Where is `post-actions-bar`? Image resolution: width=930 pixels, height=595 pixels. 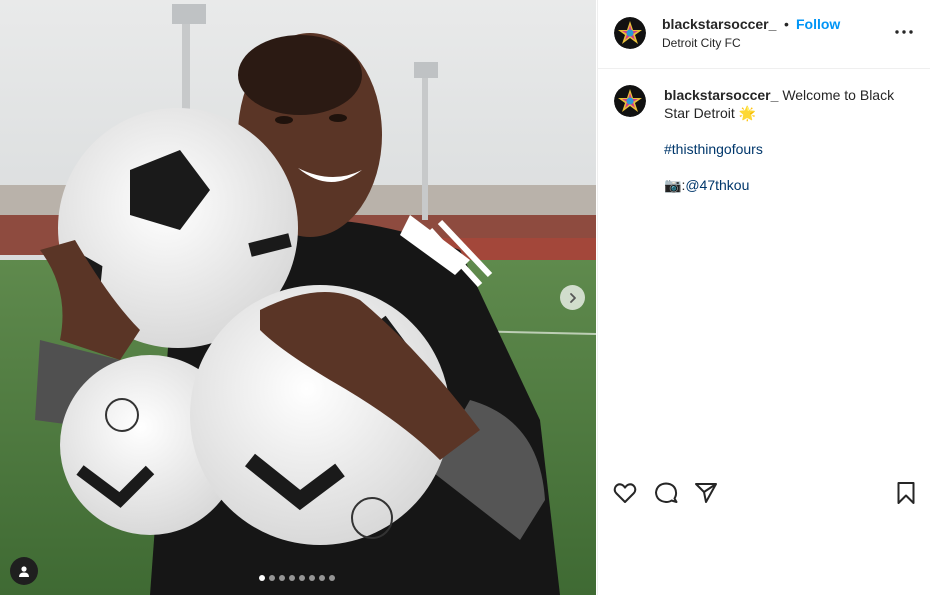 post-actions-bar is located at coordinates (764, 493).